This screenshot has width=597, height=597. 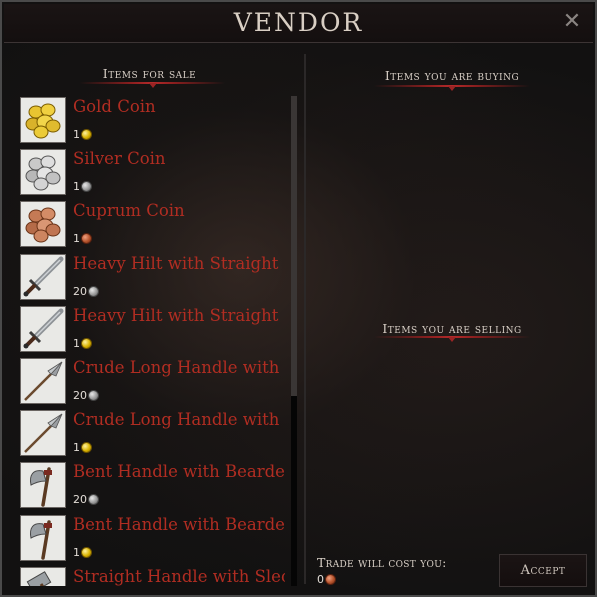 I want to click on accept-button: Accept, so click(x=543, y=570).